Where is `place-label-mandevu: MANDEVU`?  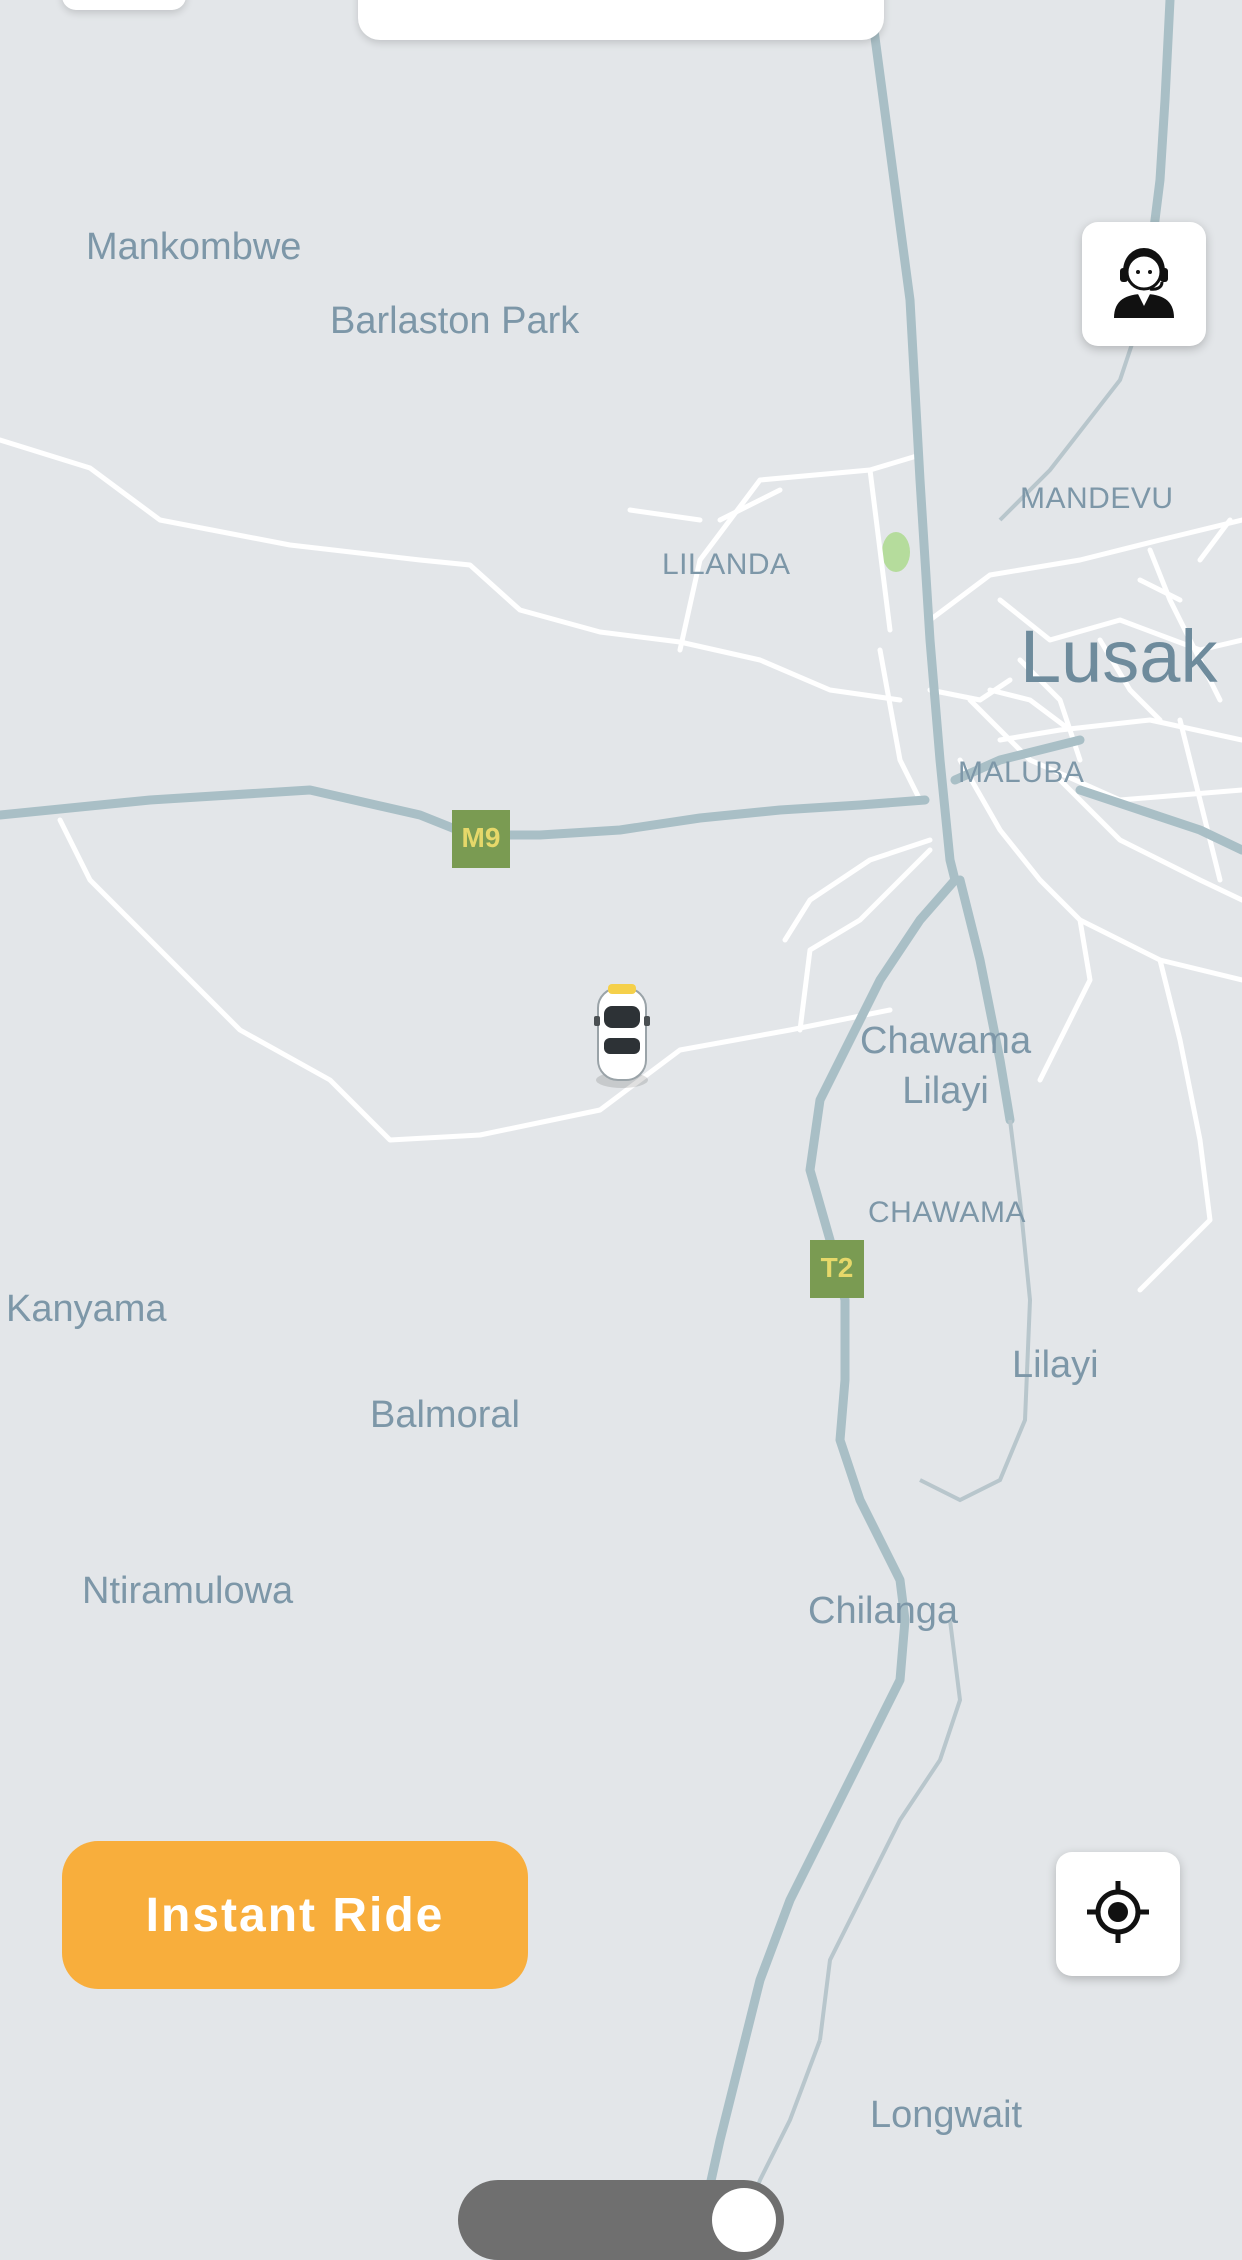
place-label-mandevu: MANDEVU is located at coordinates (1097, 498).